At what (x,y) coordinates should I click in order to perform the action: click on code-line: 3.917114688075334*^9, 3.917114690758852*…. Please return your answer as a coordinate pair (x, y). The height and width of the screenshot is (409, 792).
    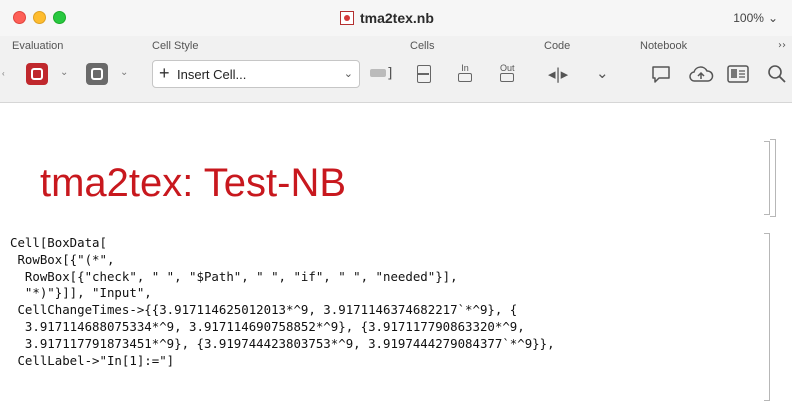
    Looking at the image, I should click on (267, 326).